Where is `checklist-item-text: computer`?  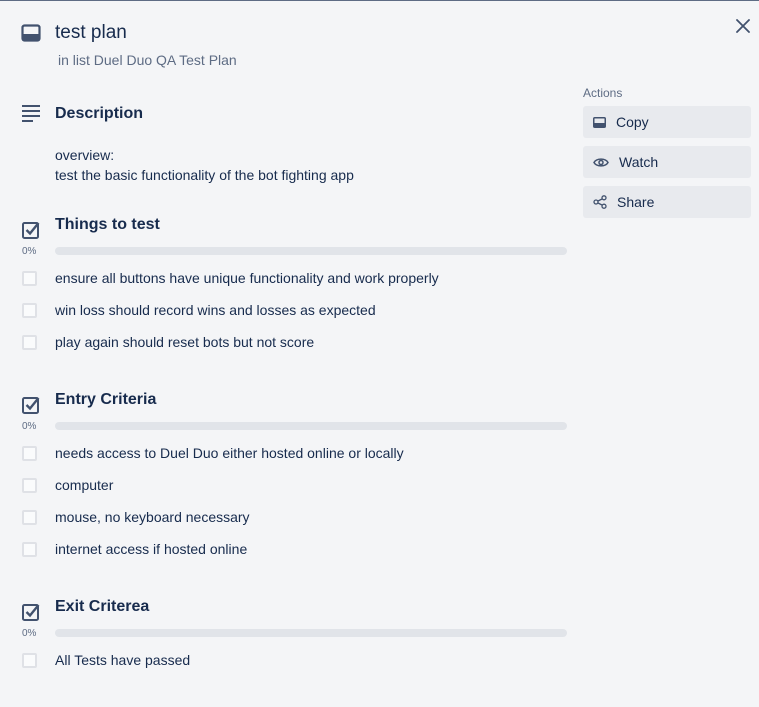 checklist-item-text: computer is located at coordinates (84, 485).